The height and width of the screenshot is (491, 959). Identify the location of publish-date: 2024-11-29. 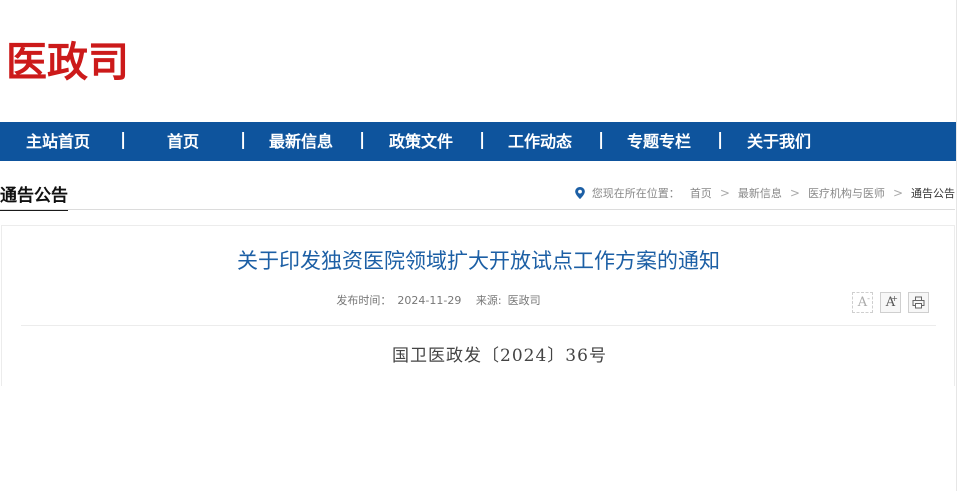
(429, 300).